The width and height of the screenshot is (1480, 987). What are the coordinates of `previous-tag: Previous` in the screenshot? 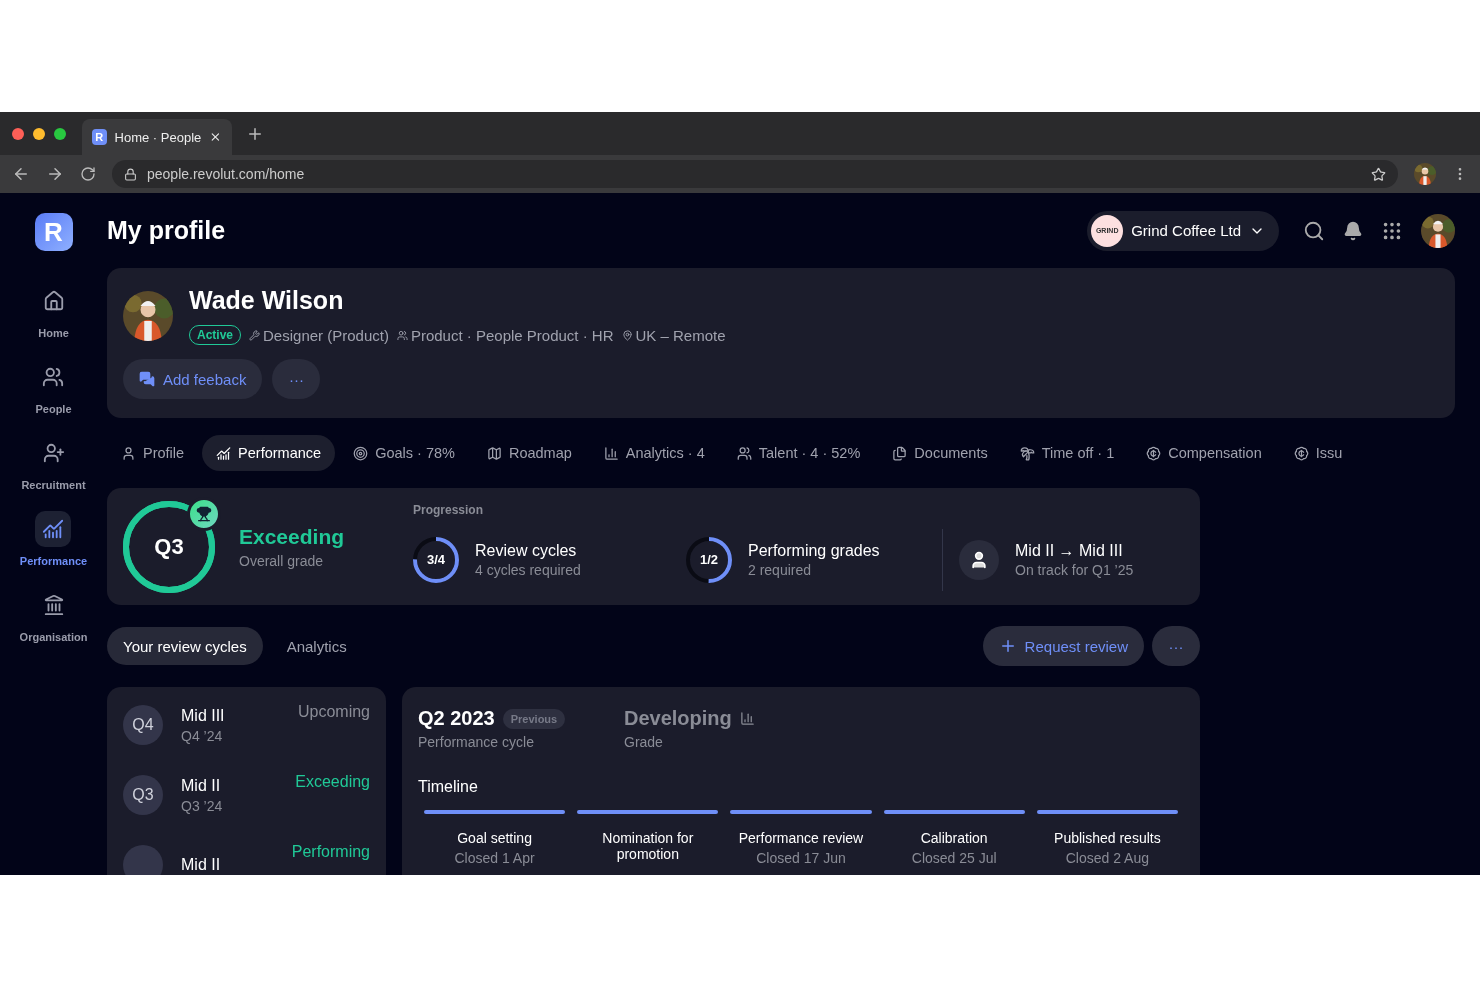 It's located at (534, 718).